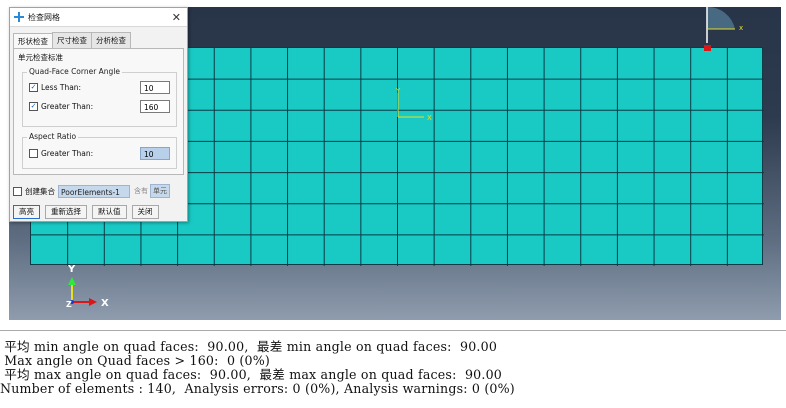 Image resolution: width=786 pixels, height=408 pixels. I want to click on mesh-tool-icon, so click(19, 17).